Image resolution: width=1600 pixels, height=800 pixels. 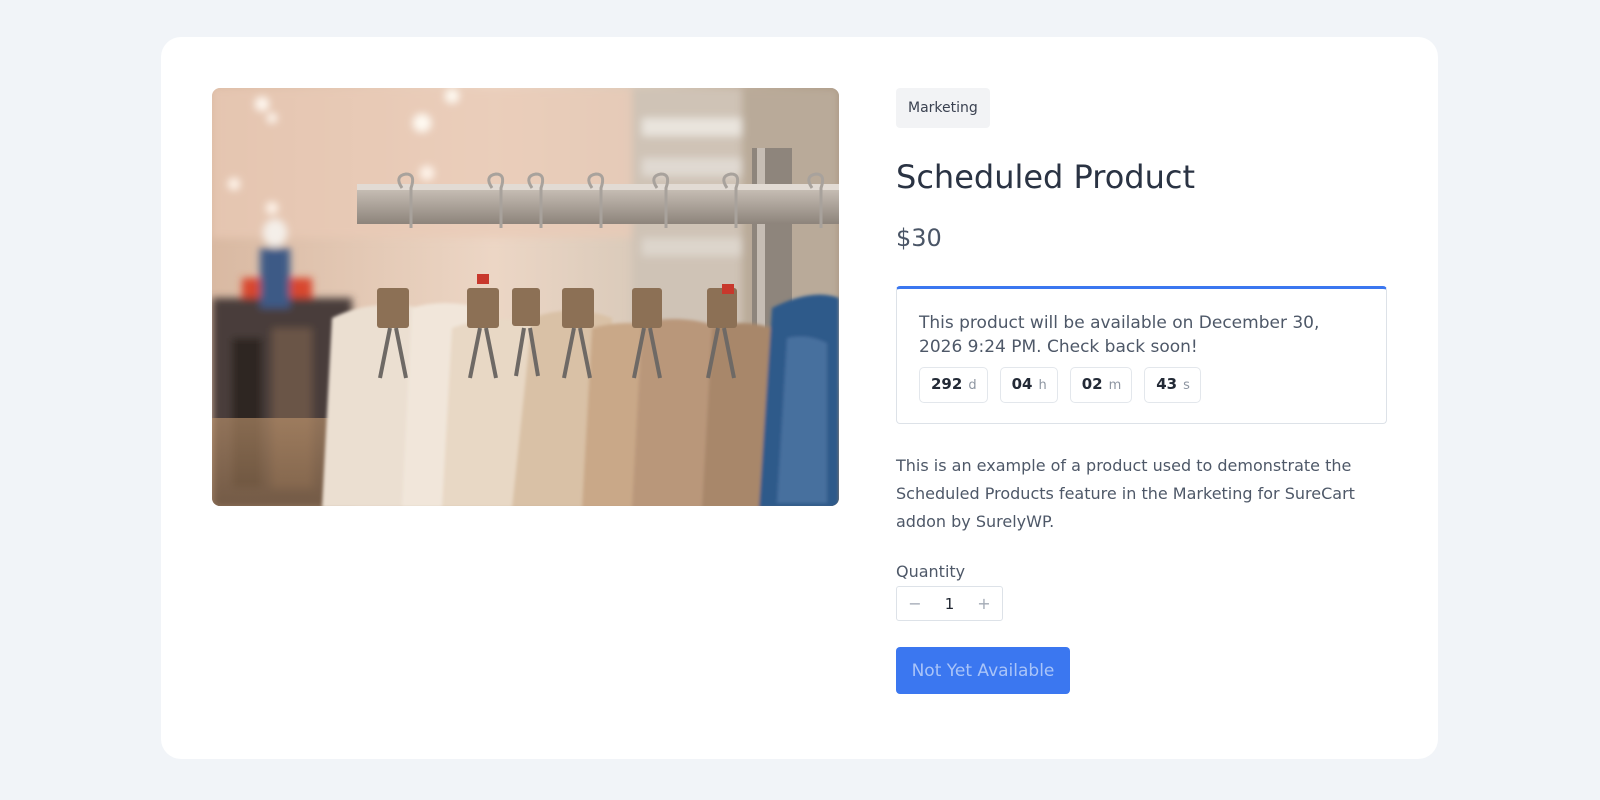 I want to click on countdown-minutes: 02 m, so click(x=1101, y=385).